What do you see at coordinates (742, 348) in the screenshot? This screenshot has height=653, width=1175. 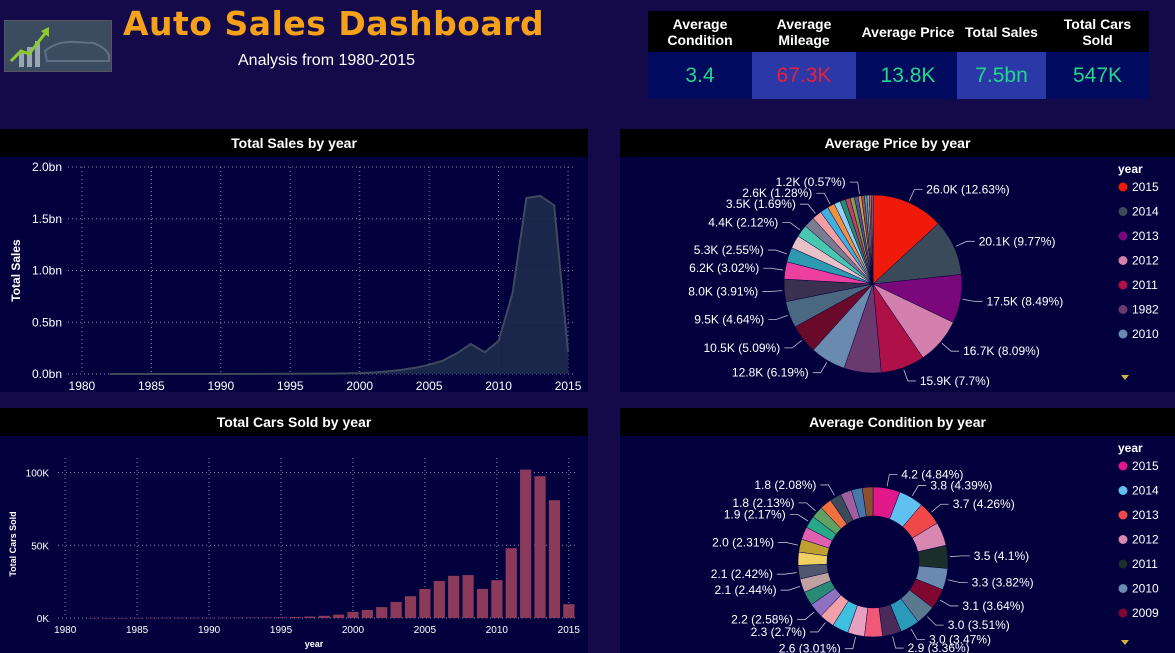 I see `slice-label: 10.5K (5.09%)` at bounding box center [742, 348].